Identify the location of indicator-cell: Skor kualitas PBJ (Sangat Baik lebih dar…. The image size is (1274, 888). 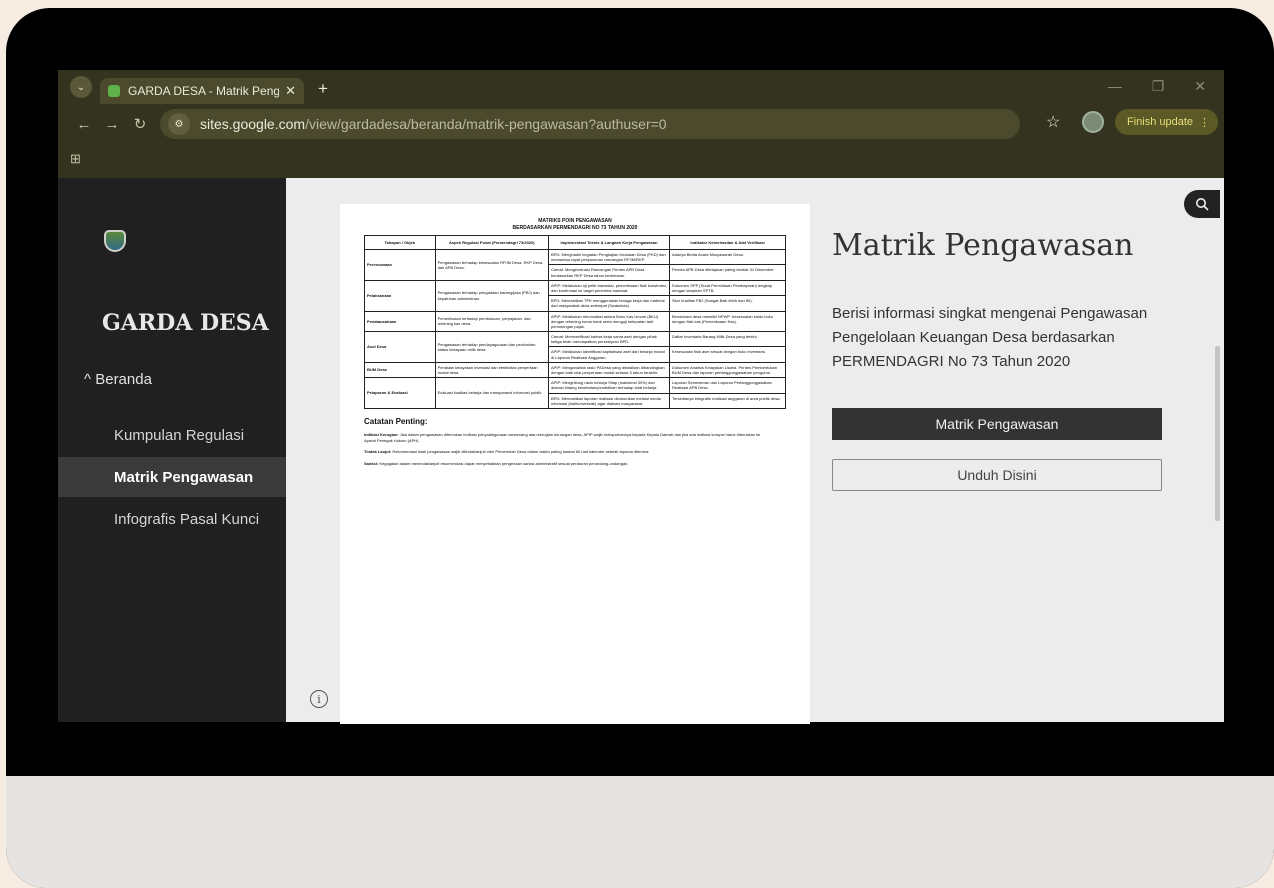
(727, 303).